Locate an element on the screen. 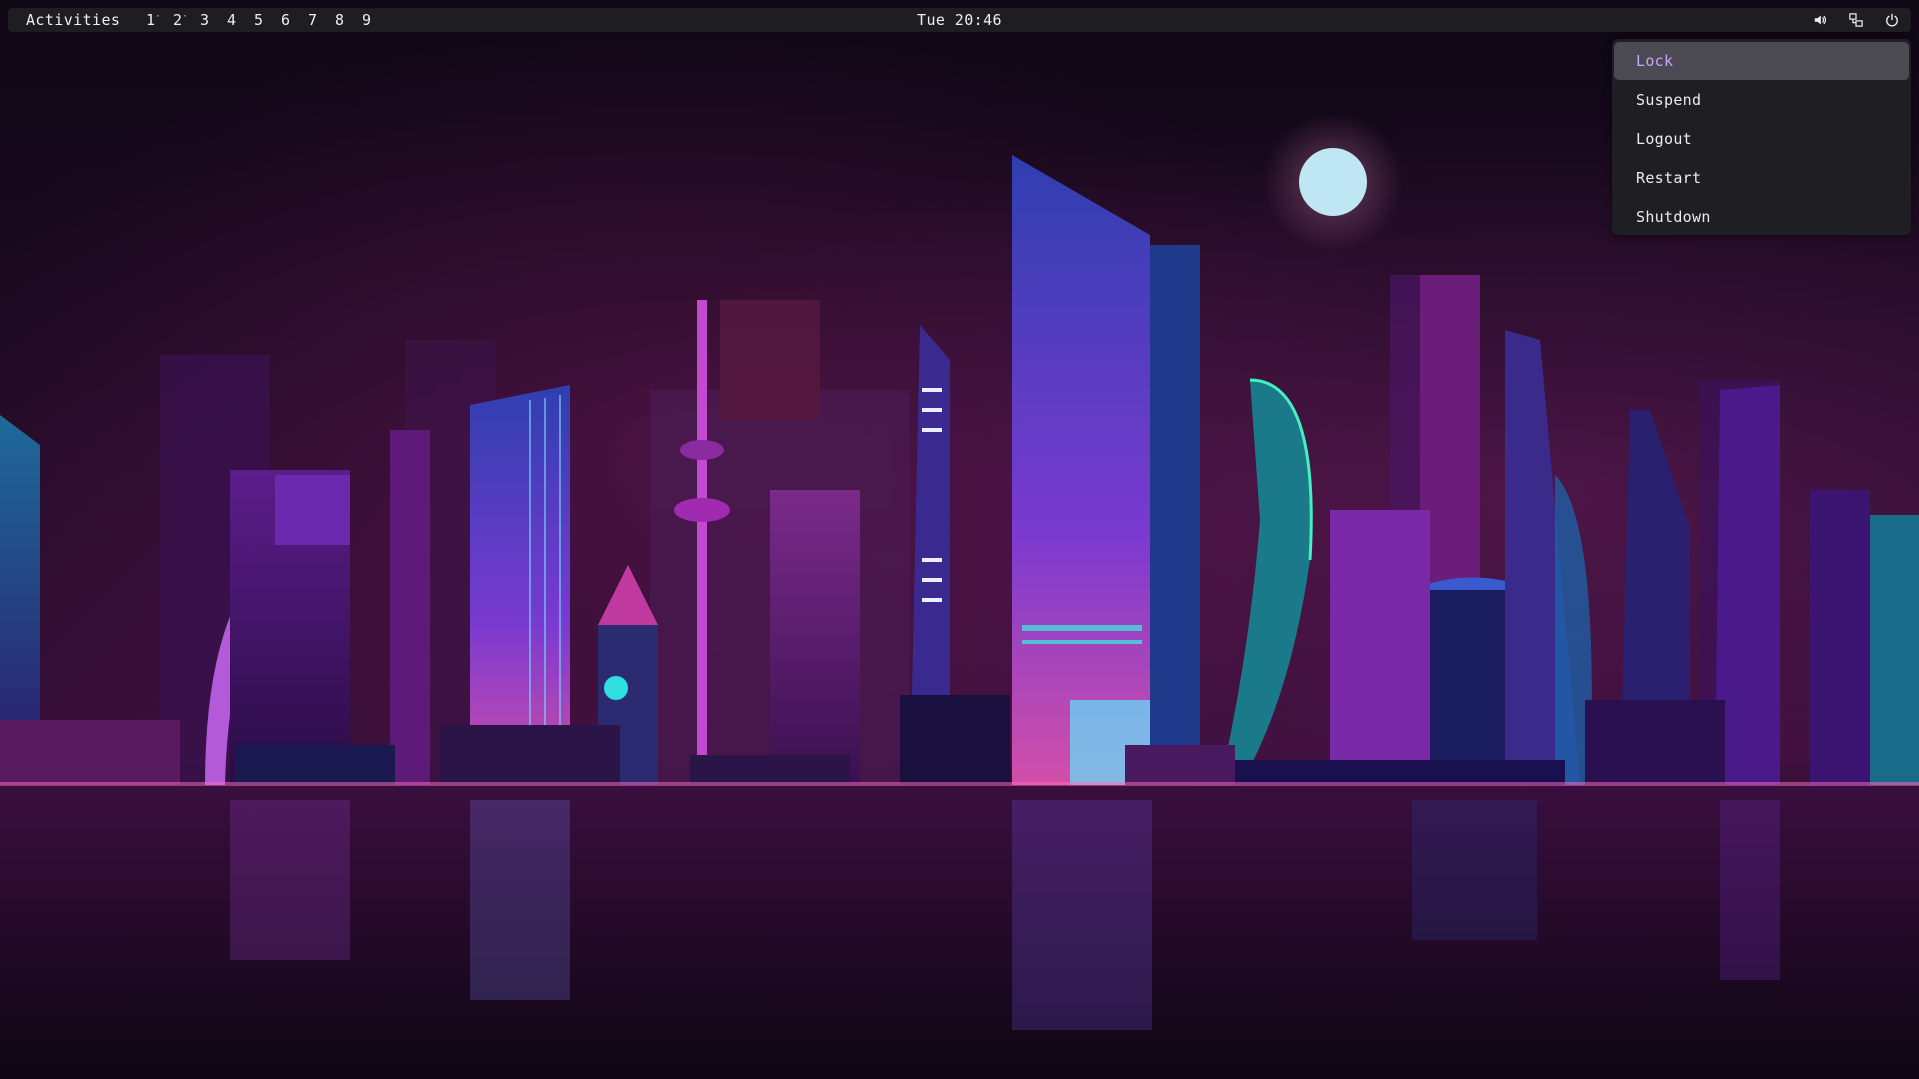  workspace-8: 8 is located at coordinates (348, 20).